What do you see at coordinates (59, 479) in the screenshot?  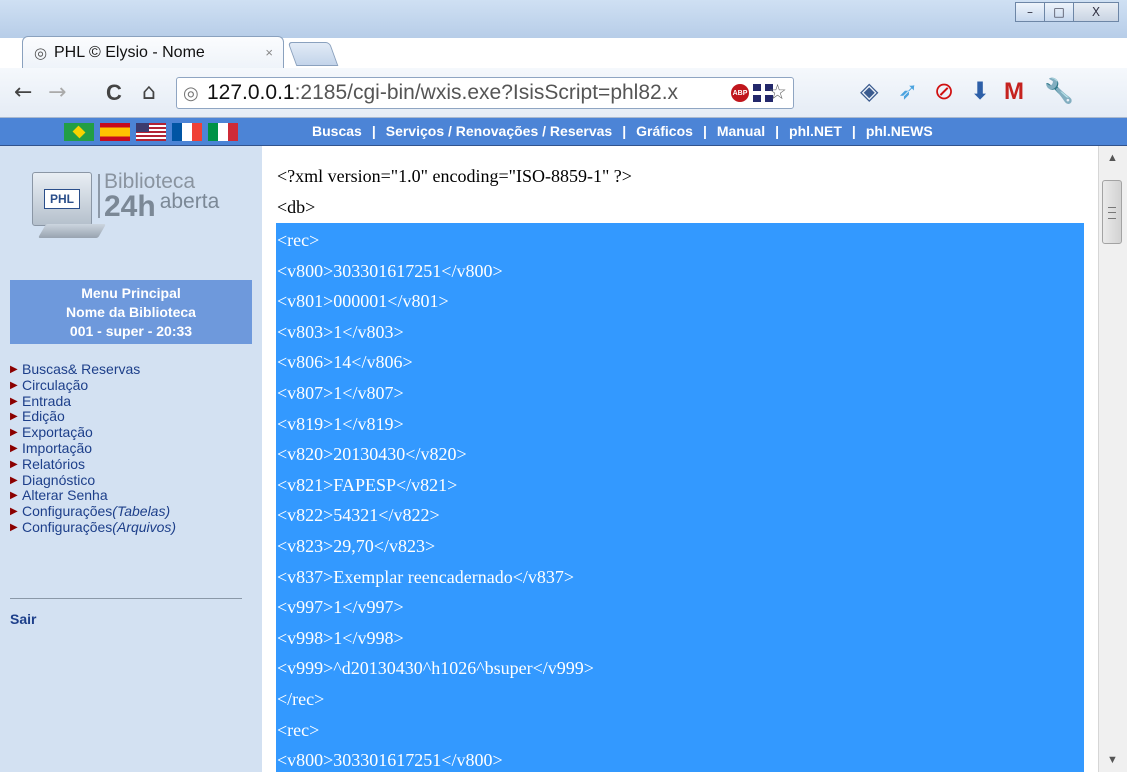 I see `menu-item-label: Diagnóstico` at bounding box center [59, 479].